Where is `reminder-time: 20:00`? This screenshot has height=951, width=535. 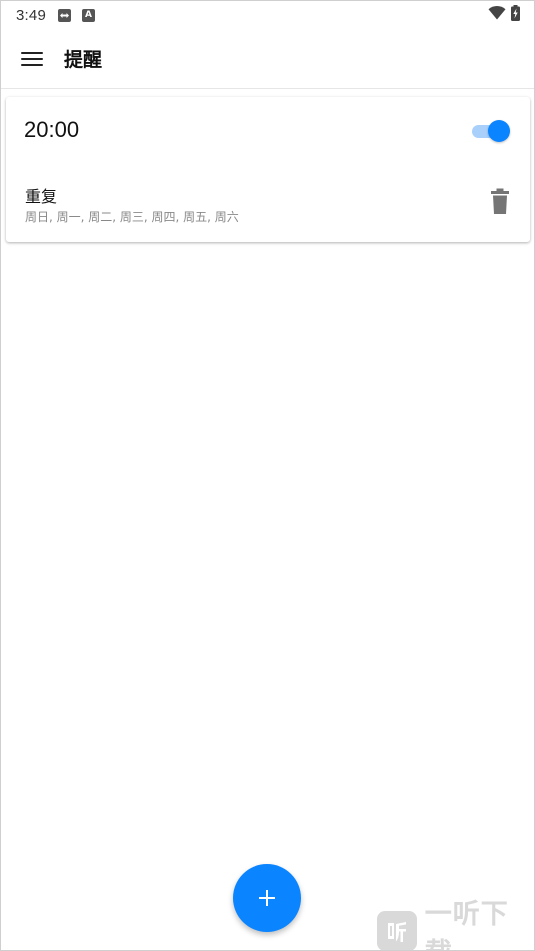
reminder-time: 20:00 is located at coordinates (51, 130).